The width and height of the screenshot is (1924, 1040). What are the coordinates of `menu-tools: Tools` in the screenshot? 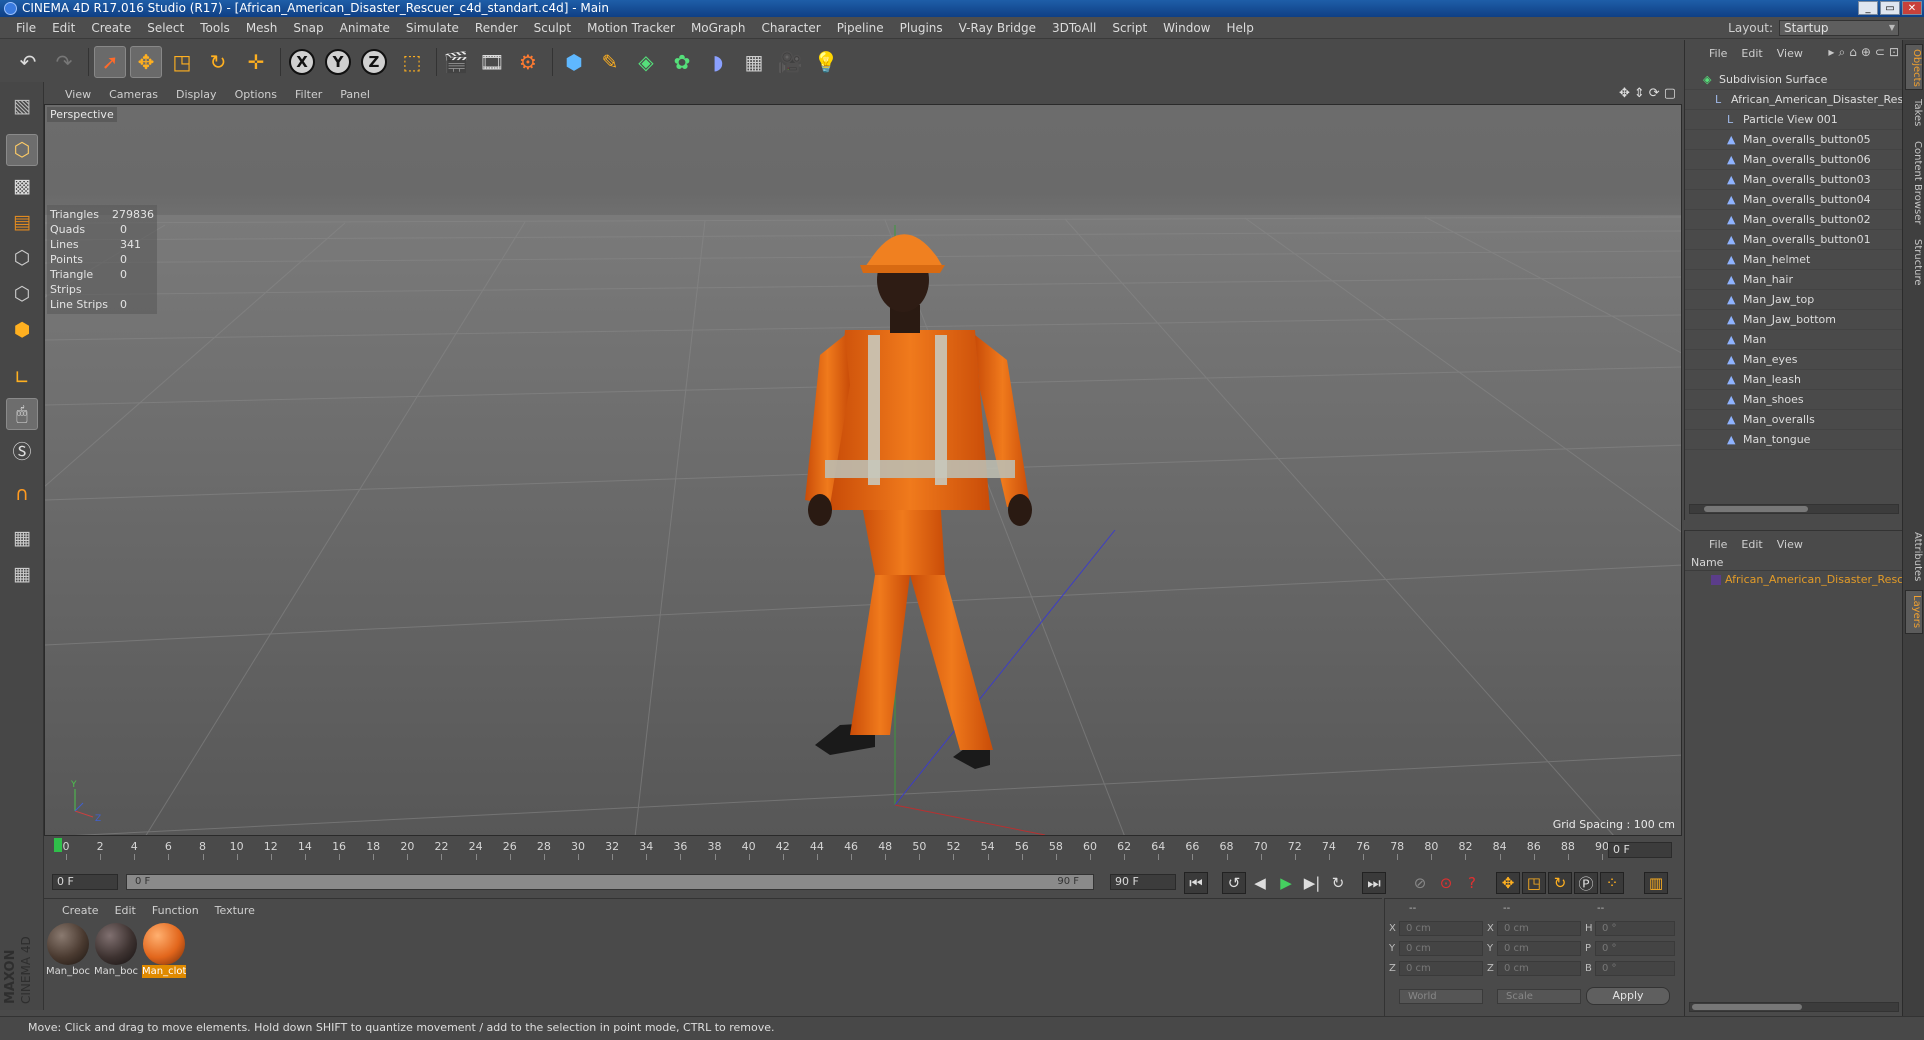 It's located at (215, 28).